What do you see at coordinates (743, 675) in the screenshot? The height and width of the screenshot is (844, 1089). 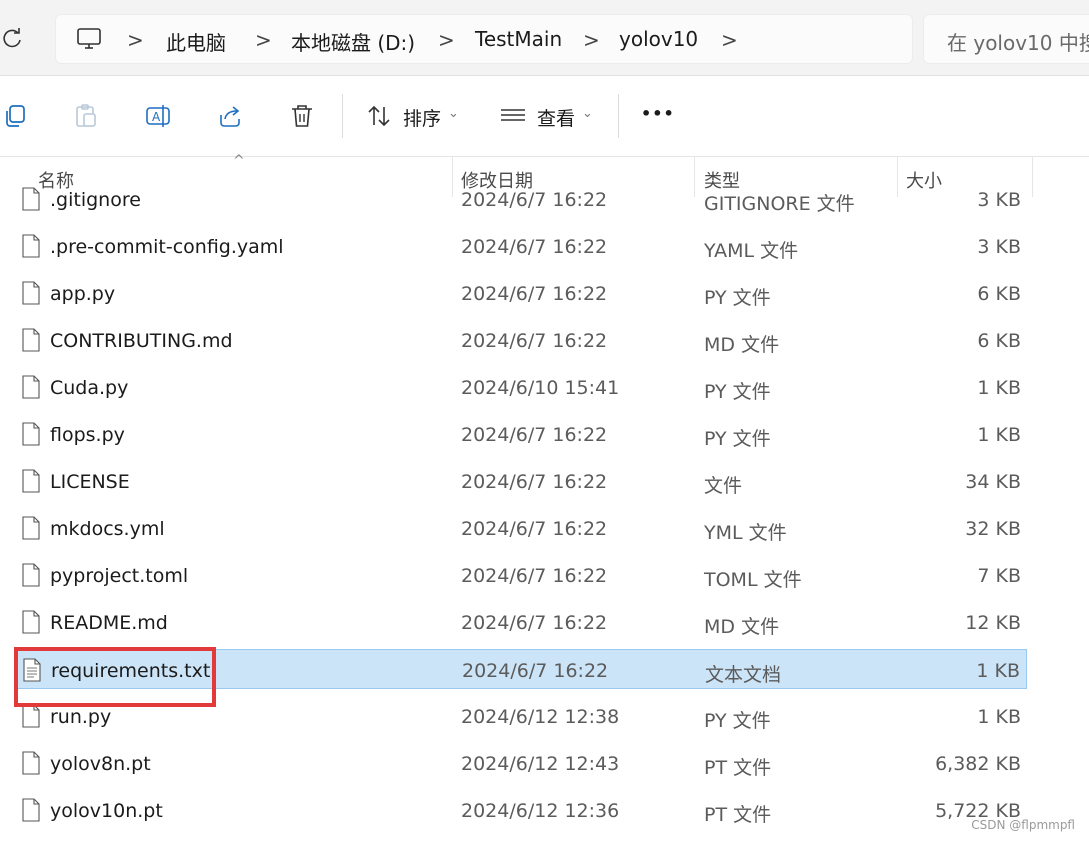 I see `file-type: 文本文档` at bounding box center [743, 675].